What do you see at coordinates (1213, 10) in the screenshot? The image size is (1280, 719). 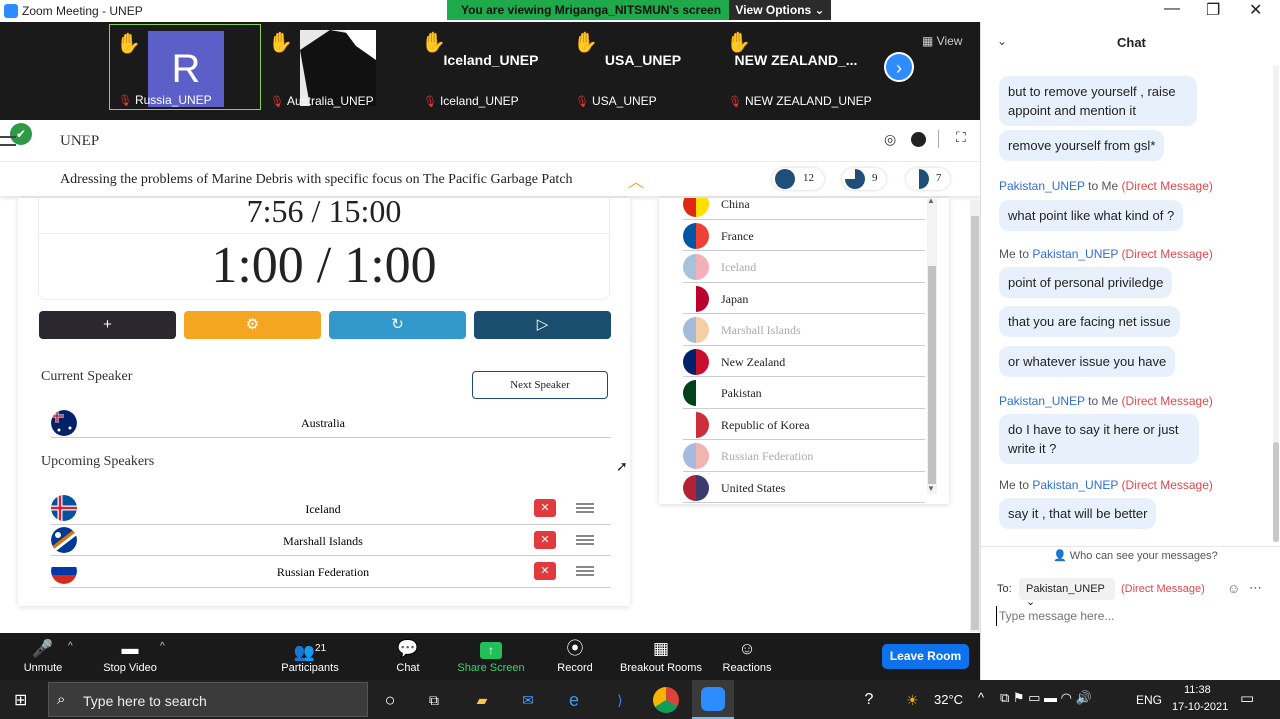 I see `maximize-button: ❐` at bounding box center [1213, 10].